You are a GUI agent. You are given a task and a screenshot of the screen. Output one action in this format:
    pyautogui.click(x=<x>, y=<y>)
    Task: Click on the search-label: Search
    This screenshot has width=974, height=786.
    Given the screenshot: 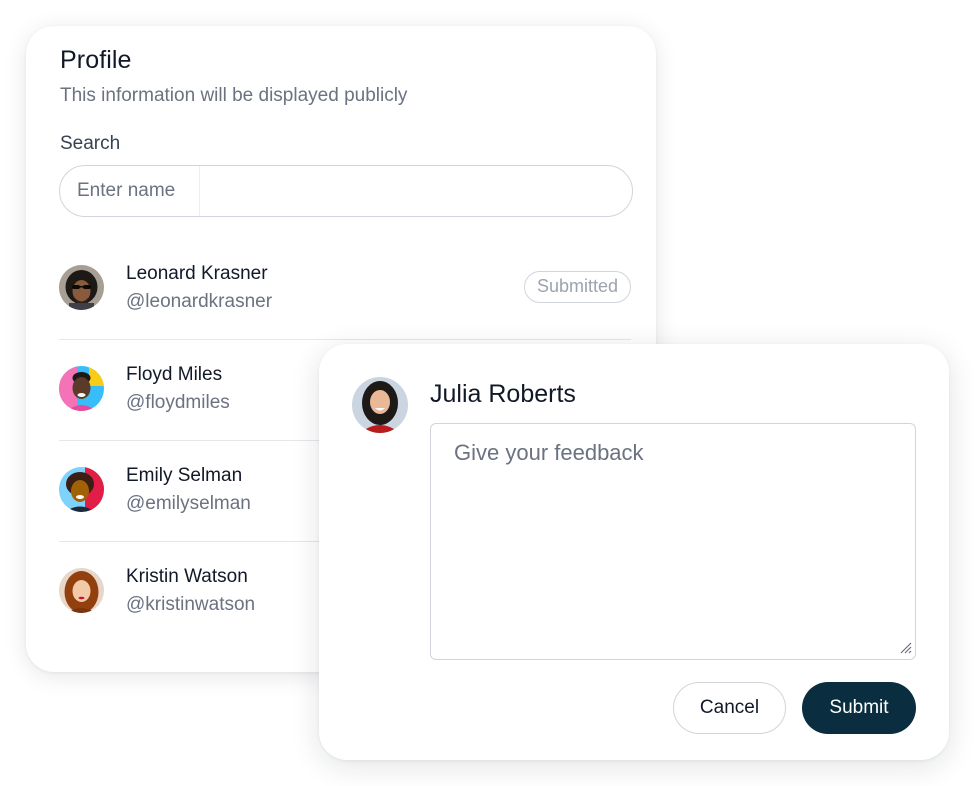 What is the action you would take?
    pyautogui.click(x=90, y=143)
    